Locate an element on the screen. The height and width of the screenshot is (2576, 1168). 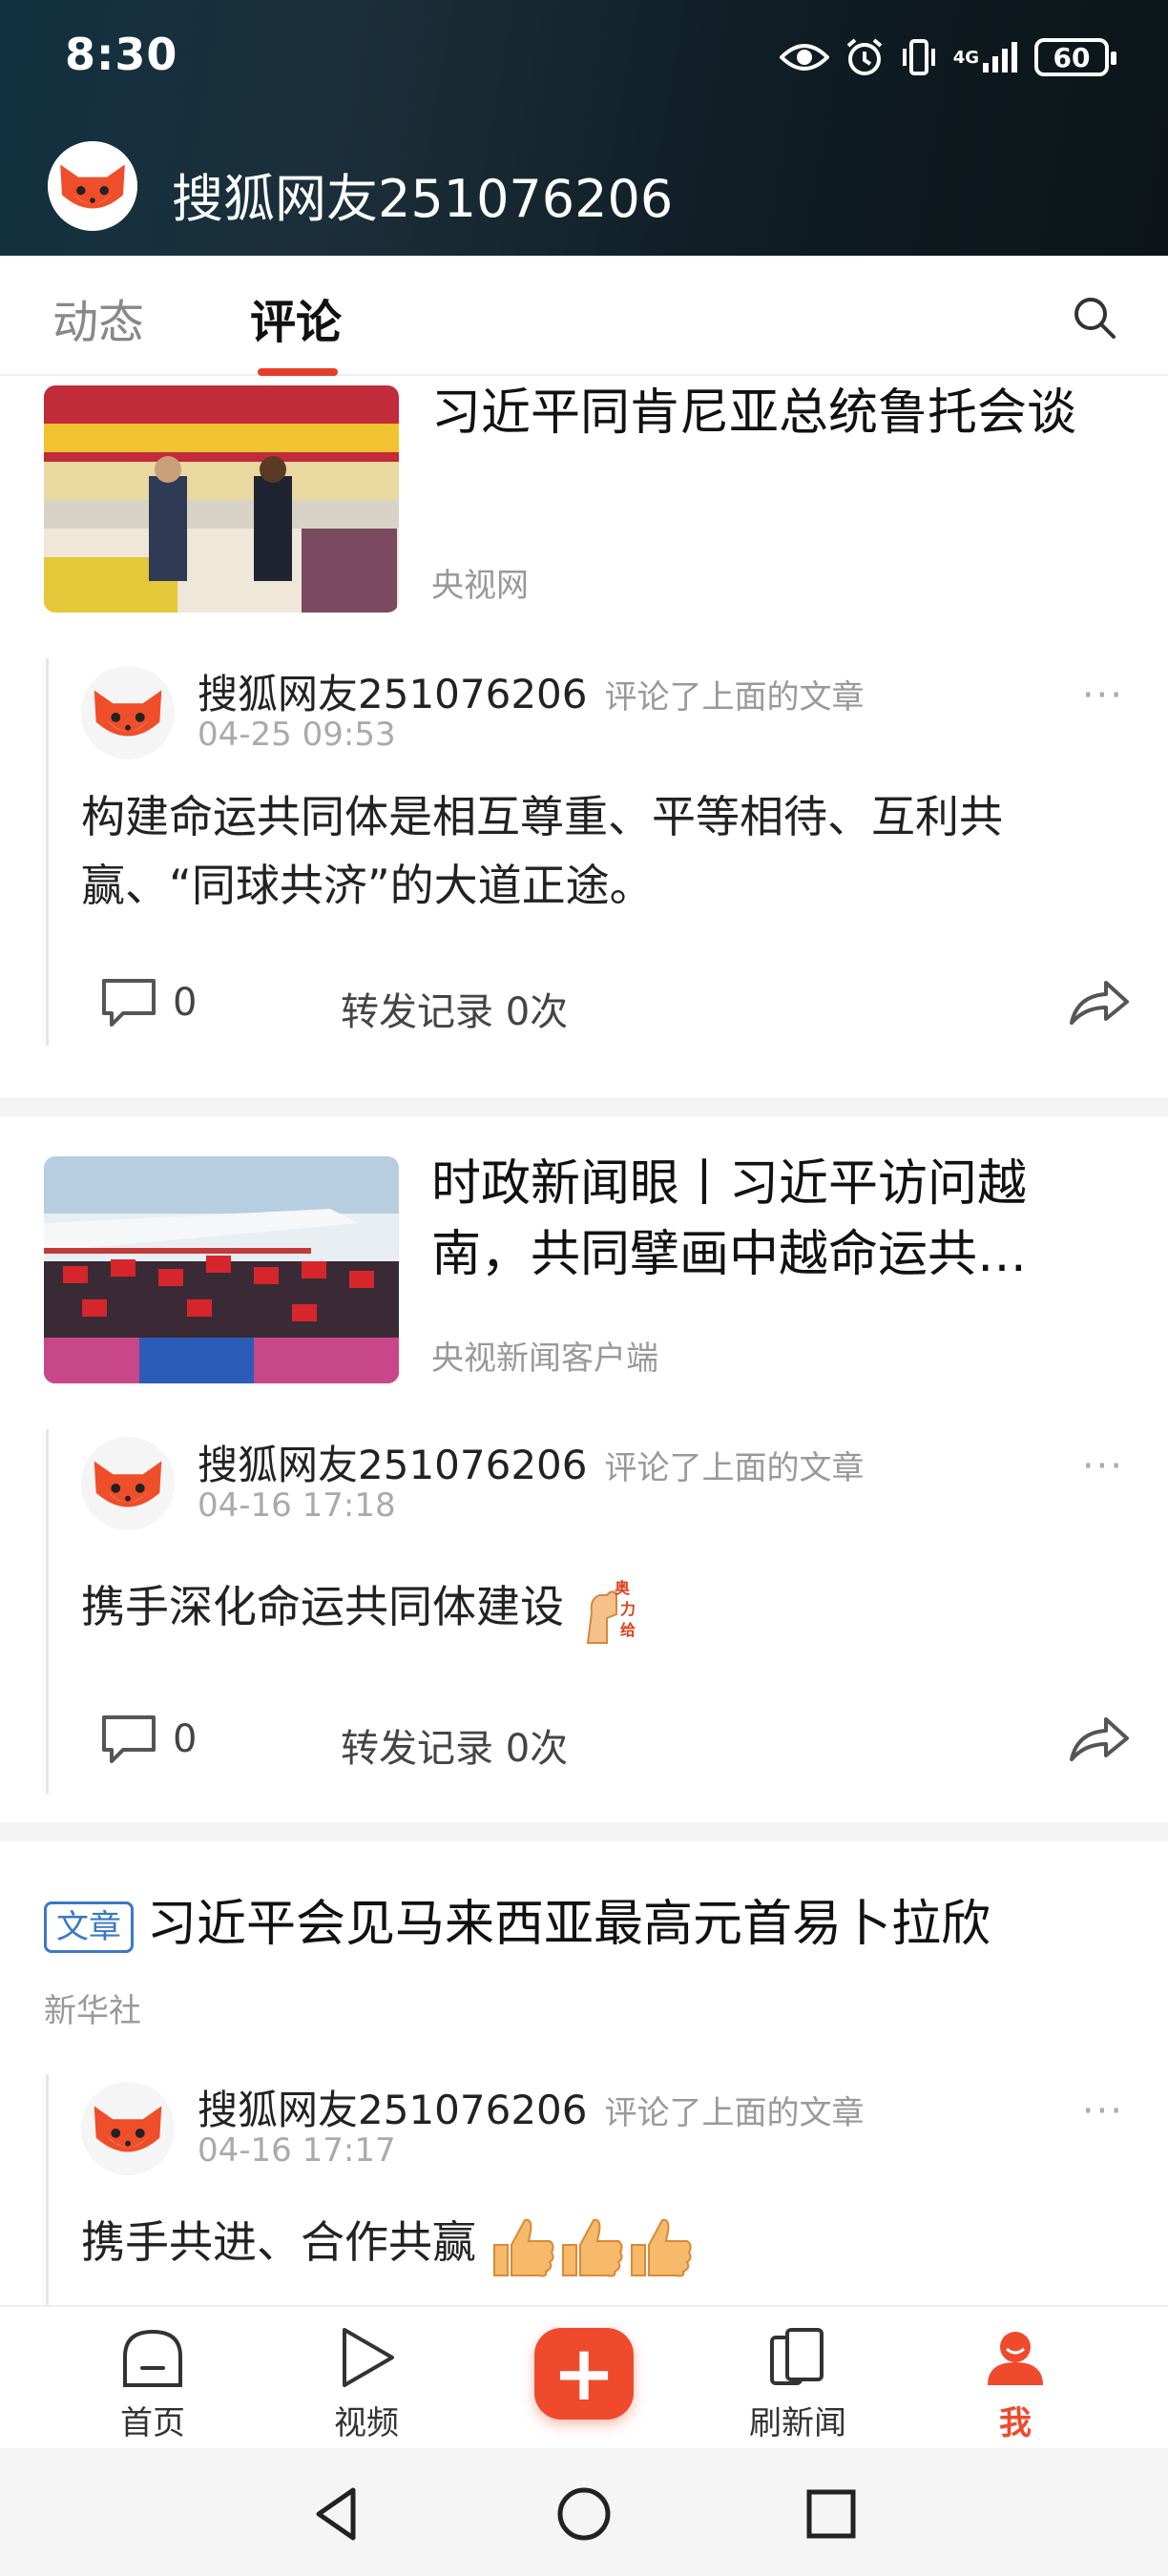
fist-emoji-icon: 奥 力 给 is located at coordinates (611, 1611).